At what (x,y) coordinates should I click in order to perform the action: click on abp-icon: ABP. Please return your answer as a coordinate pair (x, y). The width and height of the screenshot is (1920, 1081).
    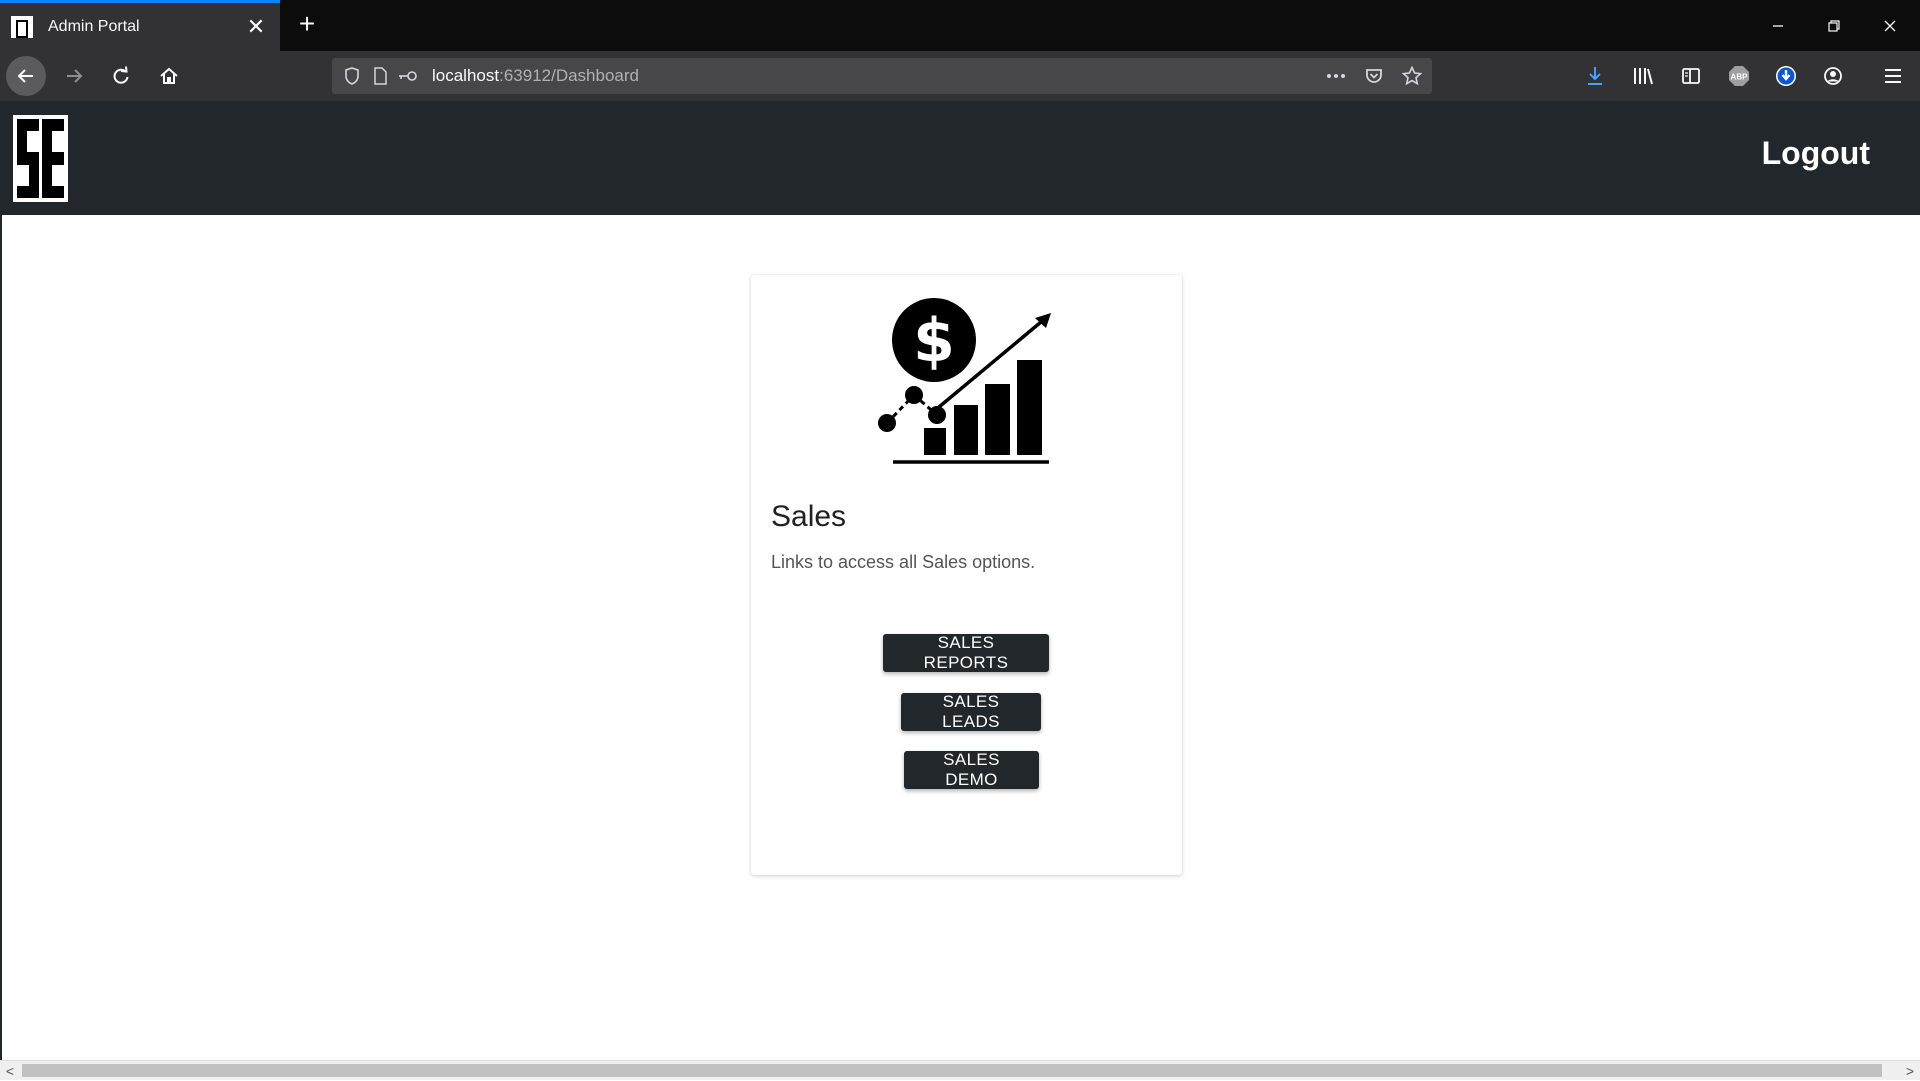
    Looking at the image, I should click on (1739, 76).